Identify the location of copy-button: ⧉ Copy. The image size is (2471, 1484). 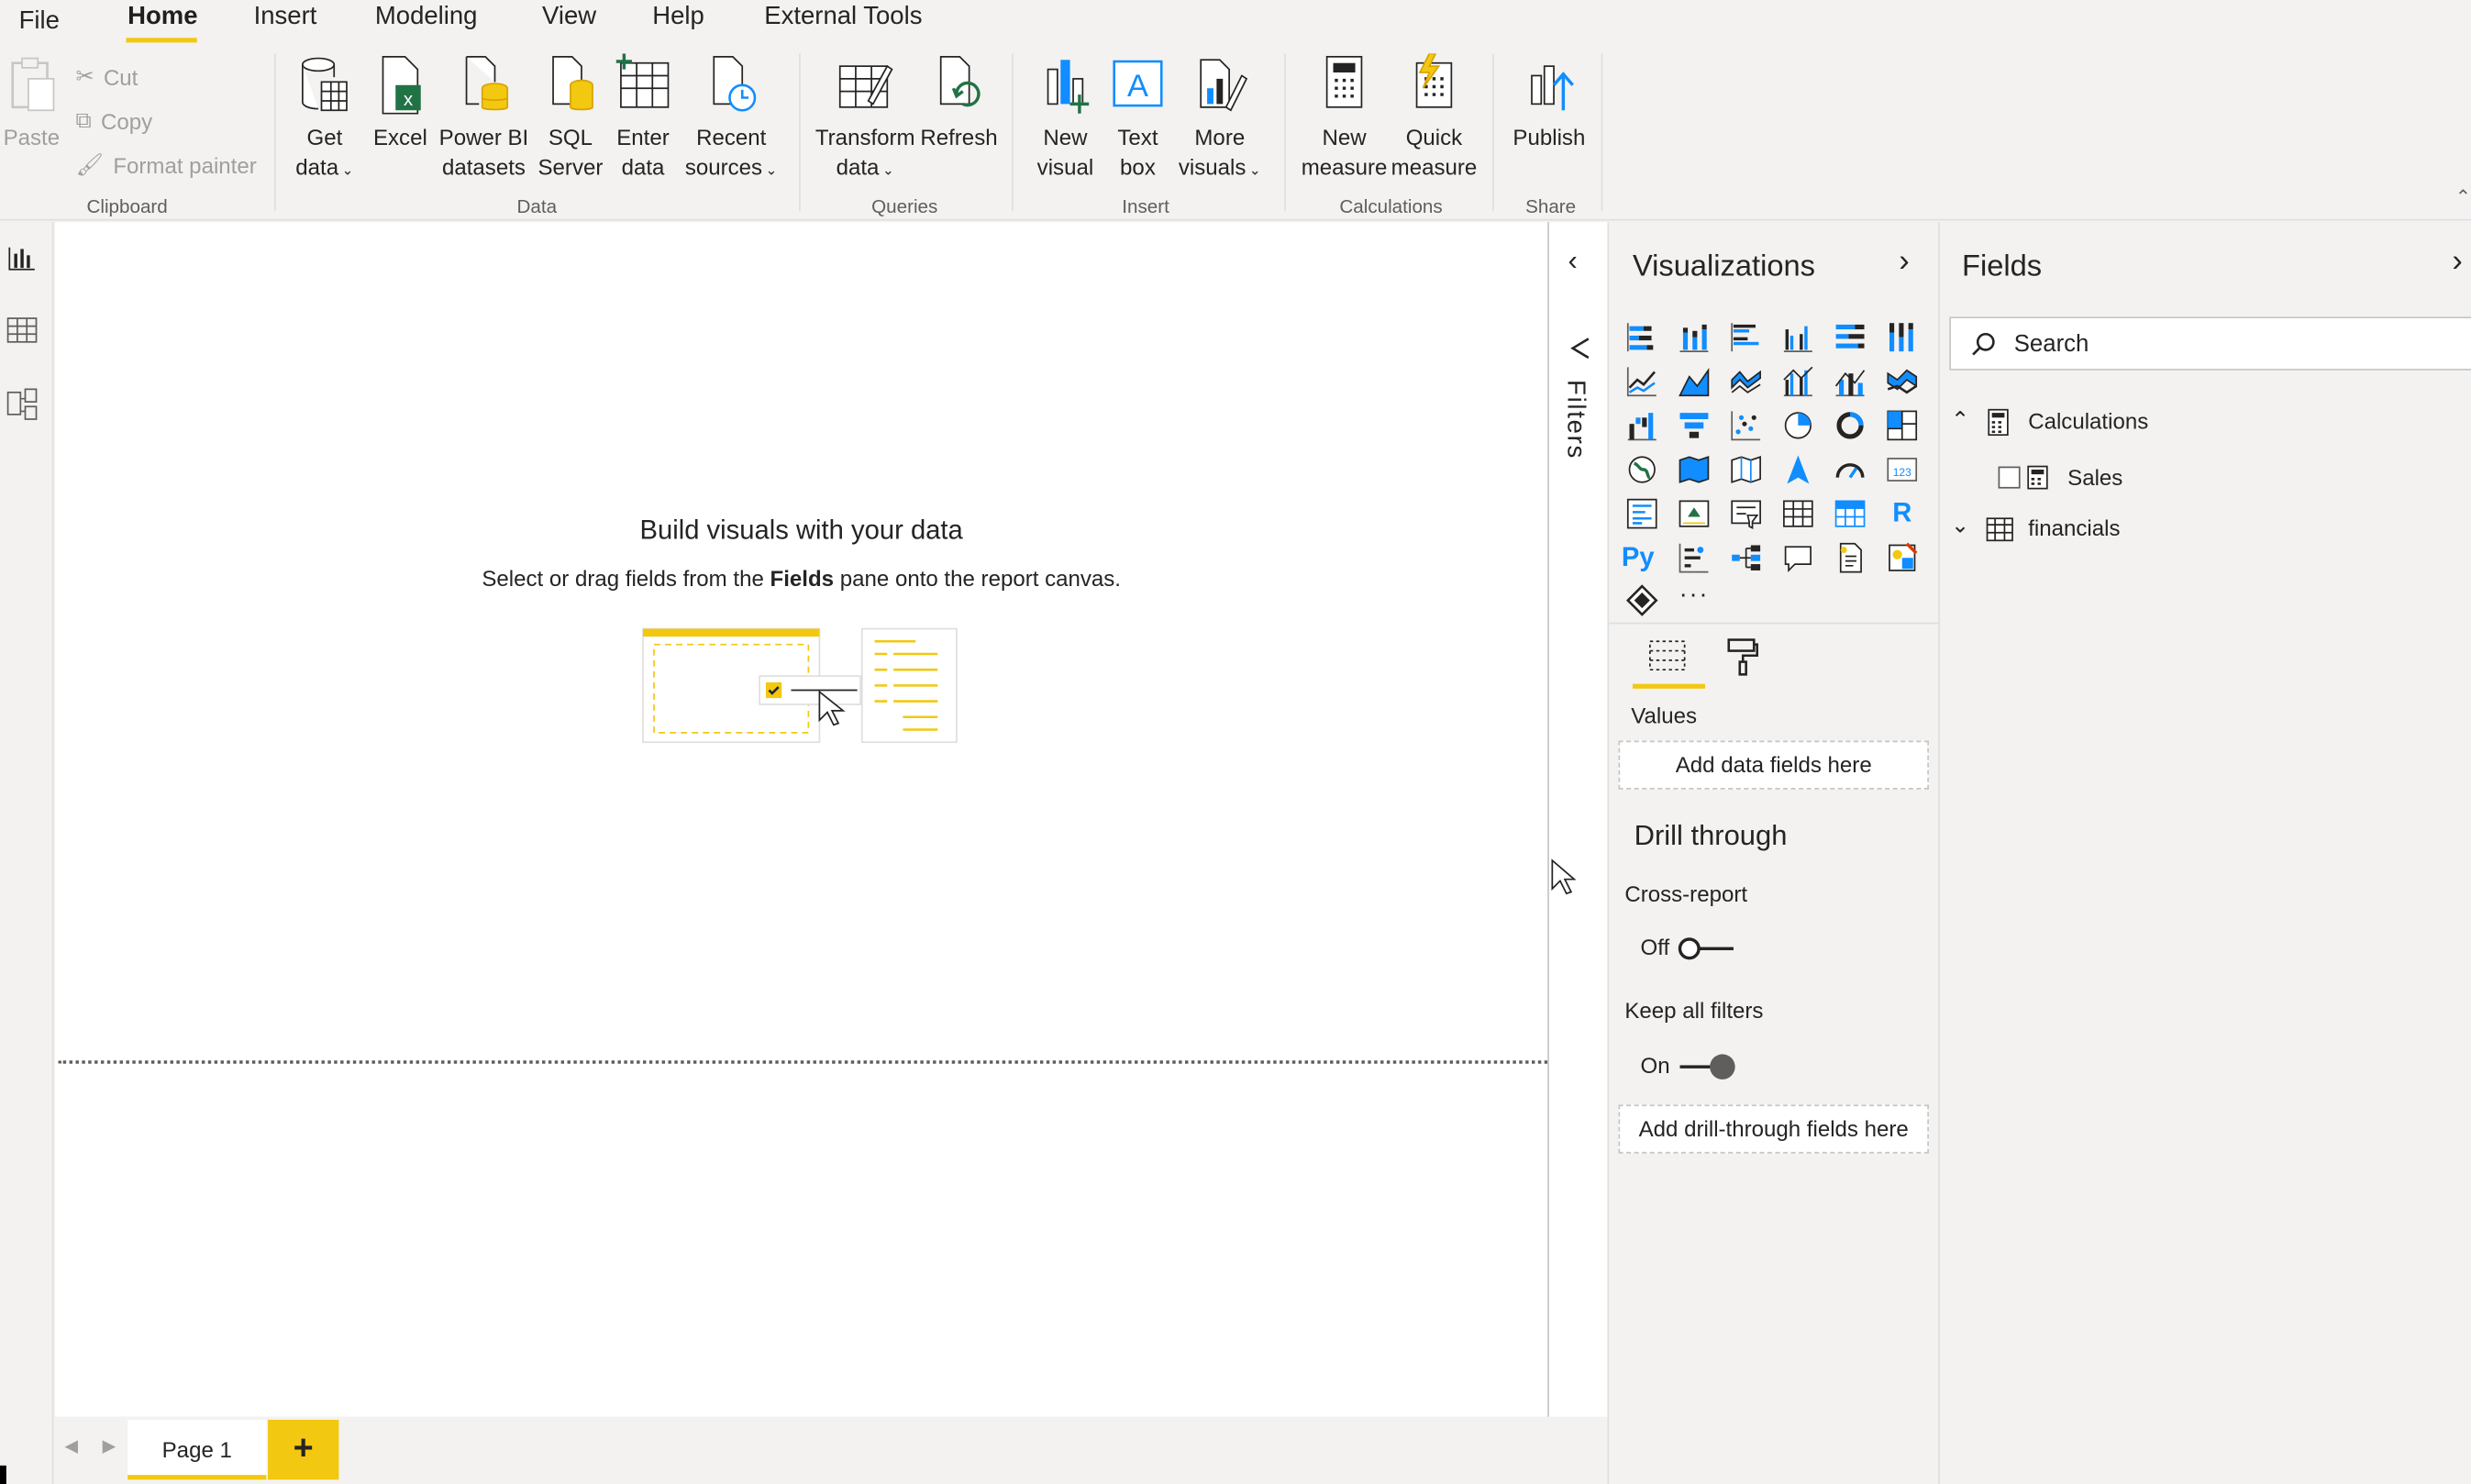
(113, 120).